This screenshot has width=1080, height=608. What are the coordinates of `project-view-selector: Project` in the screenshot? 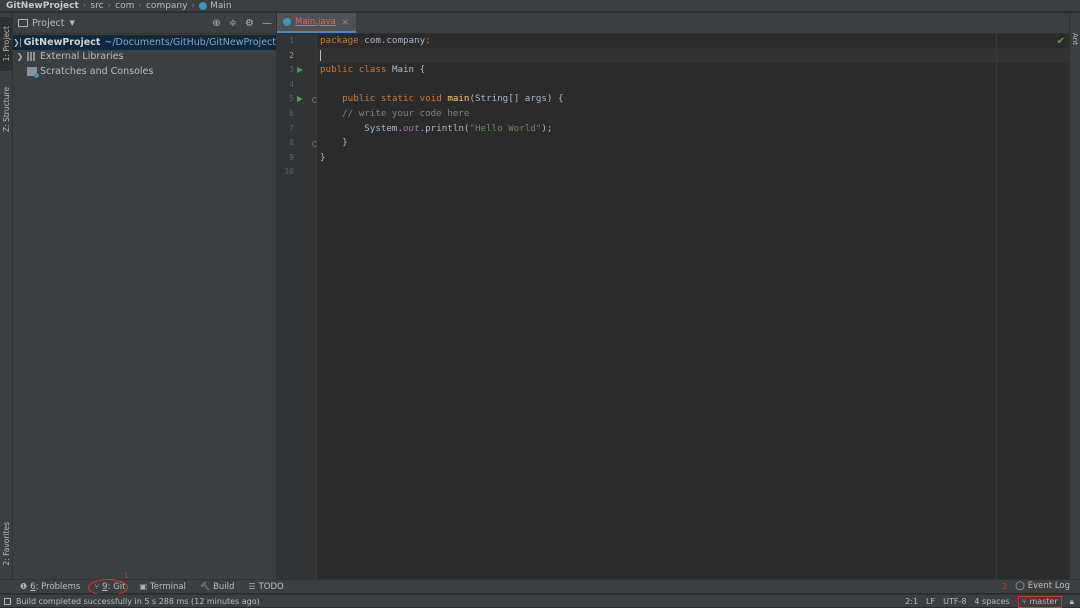 It's located at (48, 23).